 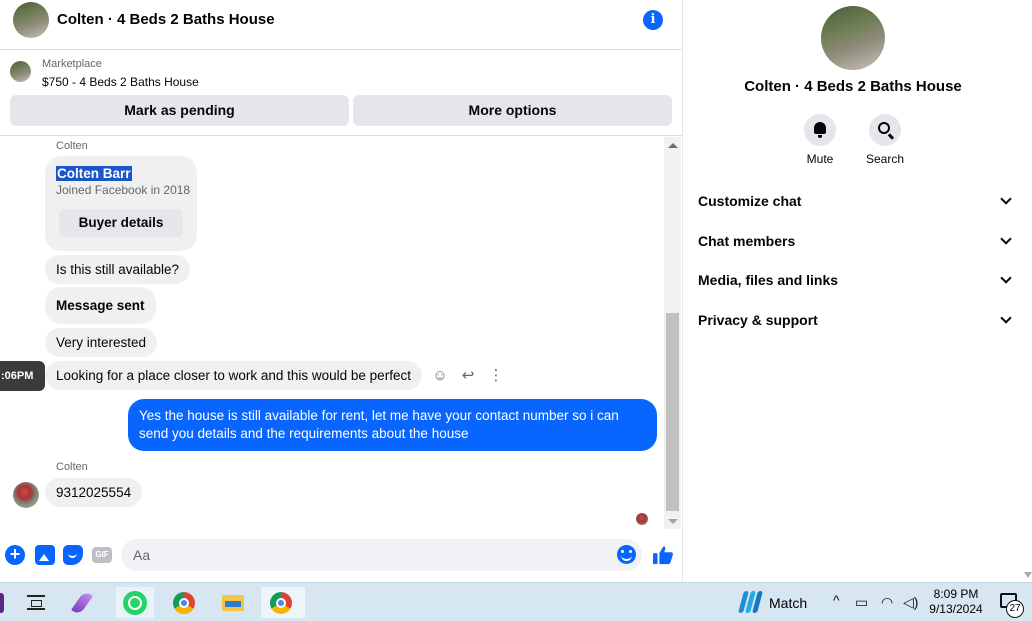 What do you see at coordinates (956, 609) in the screenshot?
I see `clock-date: 9/13/2024` at bounding box center [956, 609].